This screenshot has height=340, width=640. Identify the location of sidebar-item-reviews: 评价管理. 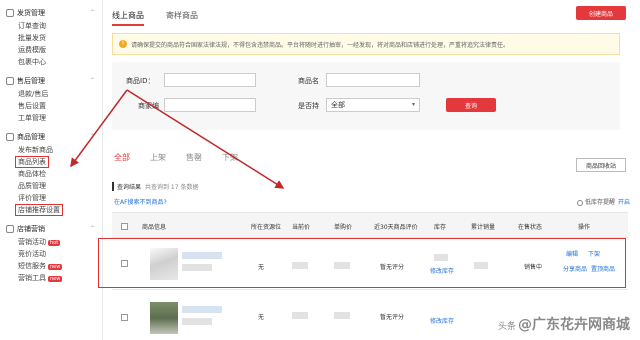
(51, 198).